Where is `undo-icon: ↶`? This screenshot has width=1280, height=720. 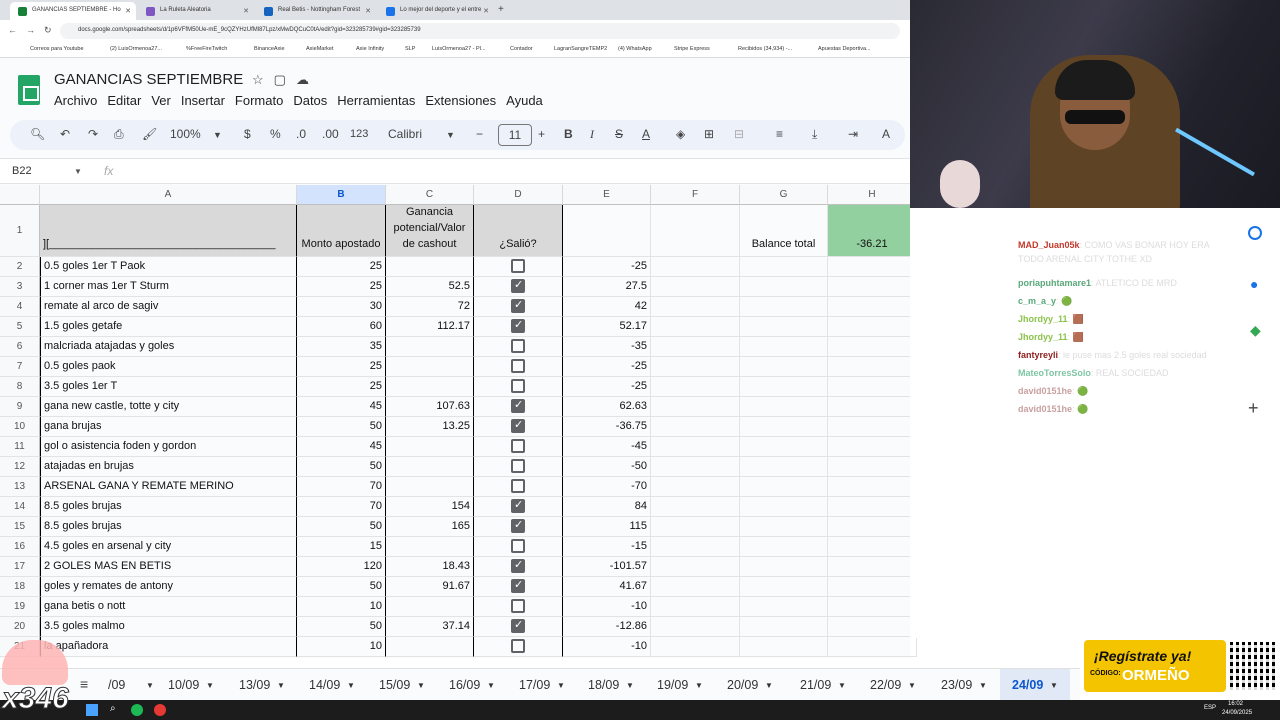 undo-icon: ↶ is located at coordinates (65, 134).